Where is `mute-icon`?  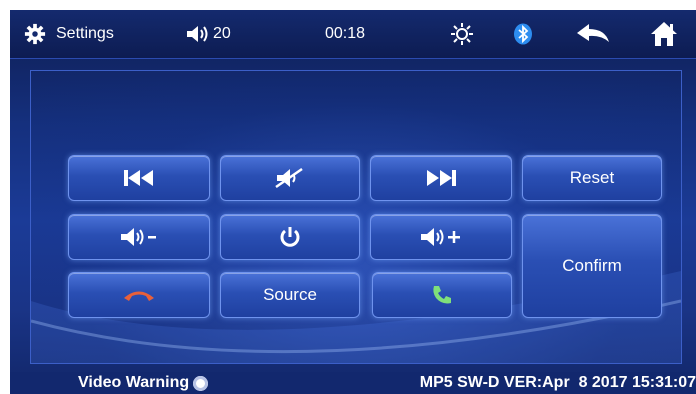 mute-icon is located at coordinates (289, 178).